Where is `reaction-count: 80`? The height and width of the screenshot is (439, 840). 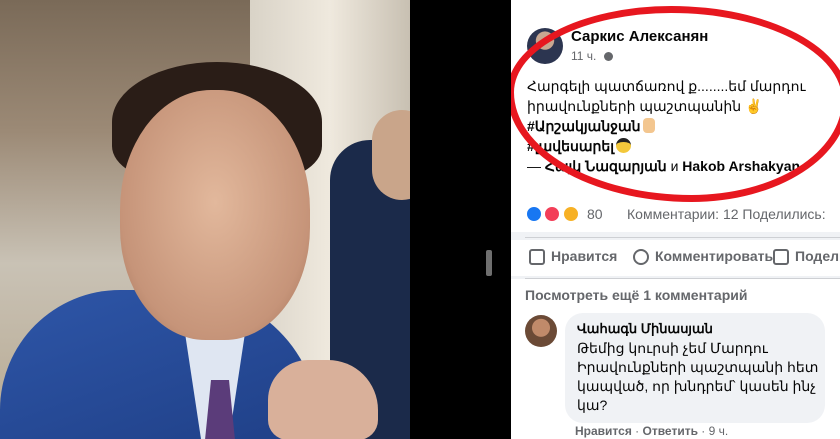
reaction-count: 80 is located at coordinates (595, 214).